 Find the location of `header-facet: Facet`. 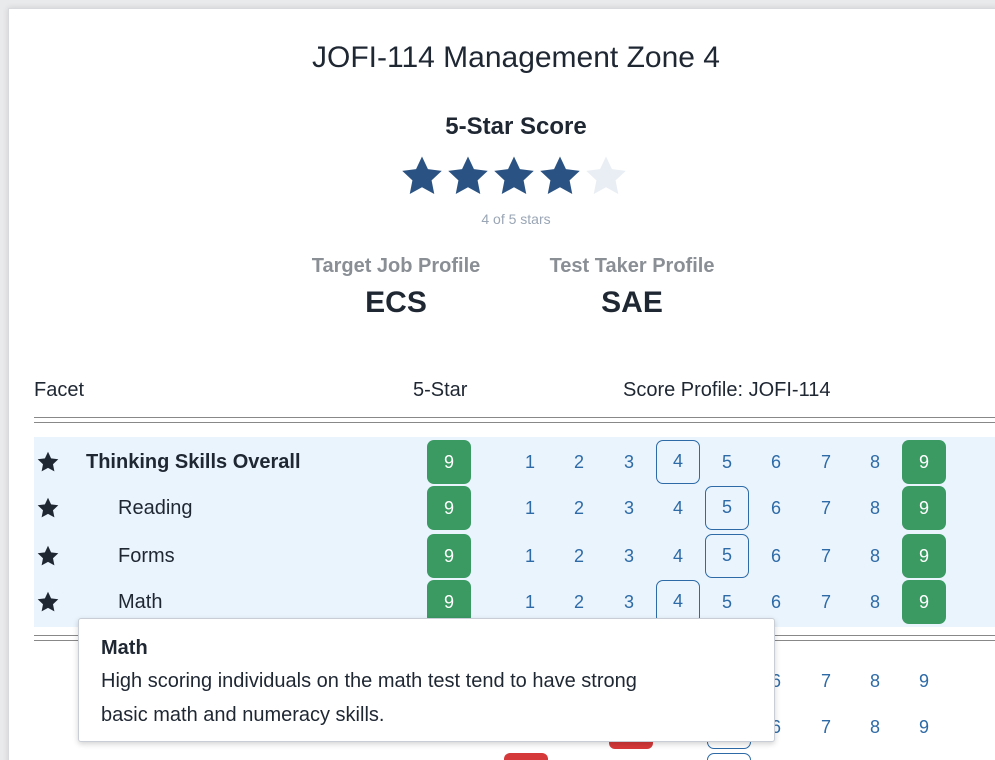

header-facet: Facet is located at coordinates (59, 390).